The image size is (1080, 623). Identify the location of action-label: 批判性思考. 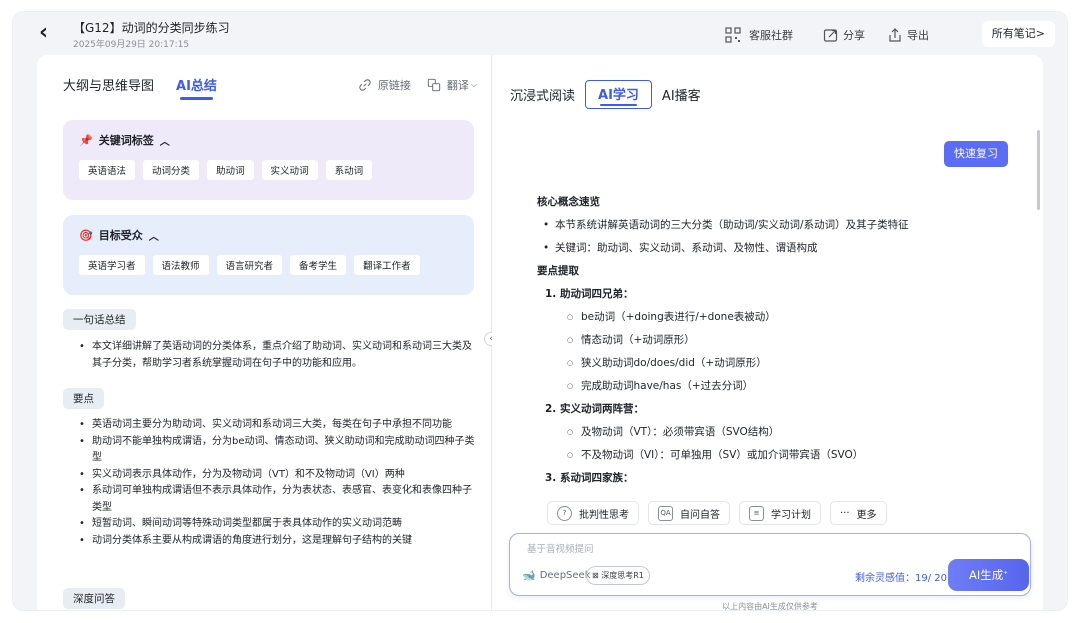
(604, 515).